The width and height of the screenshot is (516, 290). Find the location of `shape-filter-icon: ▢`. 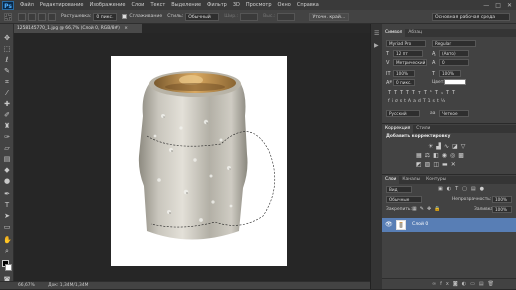

shape-filter-icon: ▢ is located at coordinates (466, 189).